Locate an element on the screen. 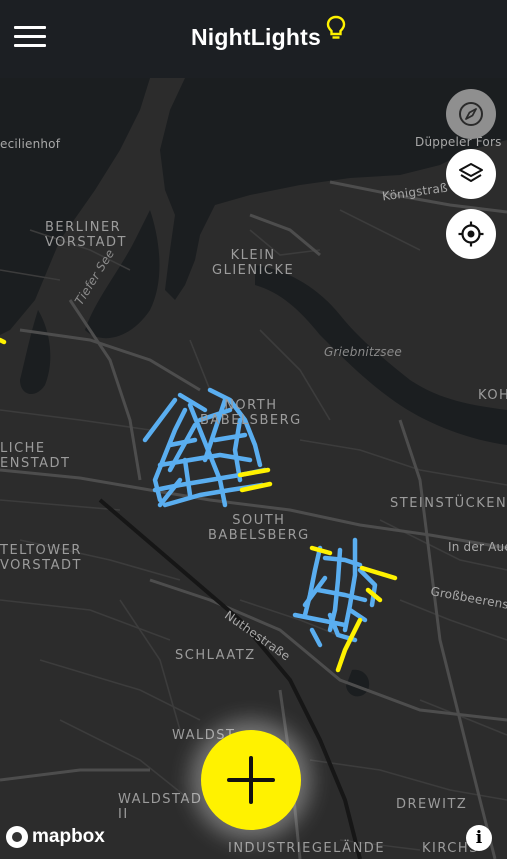 This screenshot has height=859, width=507. compass-icon is located at coordinates (471, 114).